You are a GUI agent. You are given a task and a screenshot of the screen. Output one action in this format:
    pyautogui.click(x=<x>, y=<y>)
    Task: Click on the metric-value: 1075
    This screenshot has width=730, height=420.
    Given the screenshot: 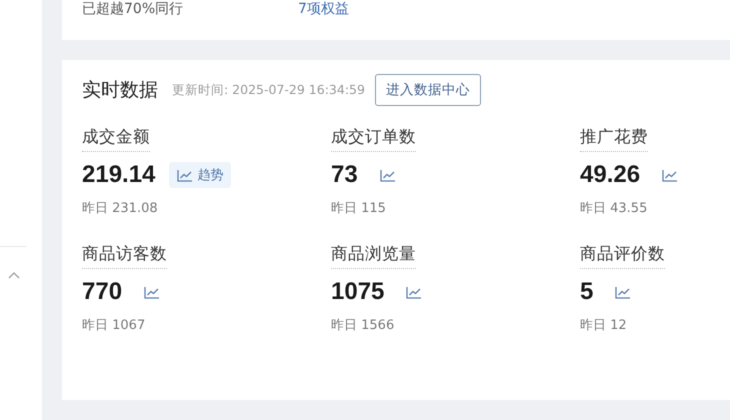 What is the action you would take?
    pyautogui.click(x=357, y=292)
    